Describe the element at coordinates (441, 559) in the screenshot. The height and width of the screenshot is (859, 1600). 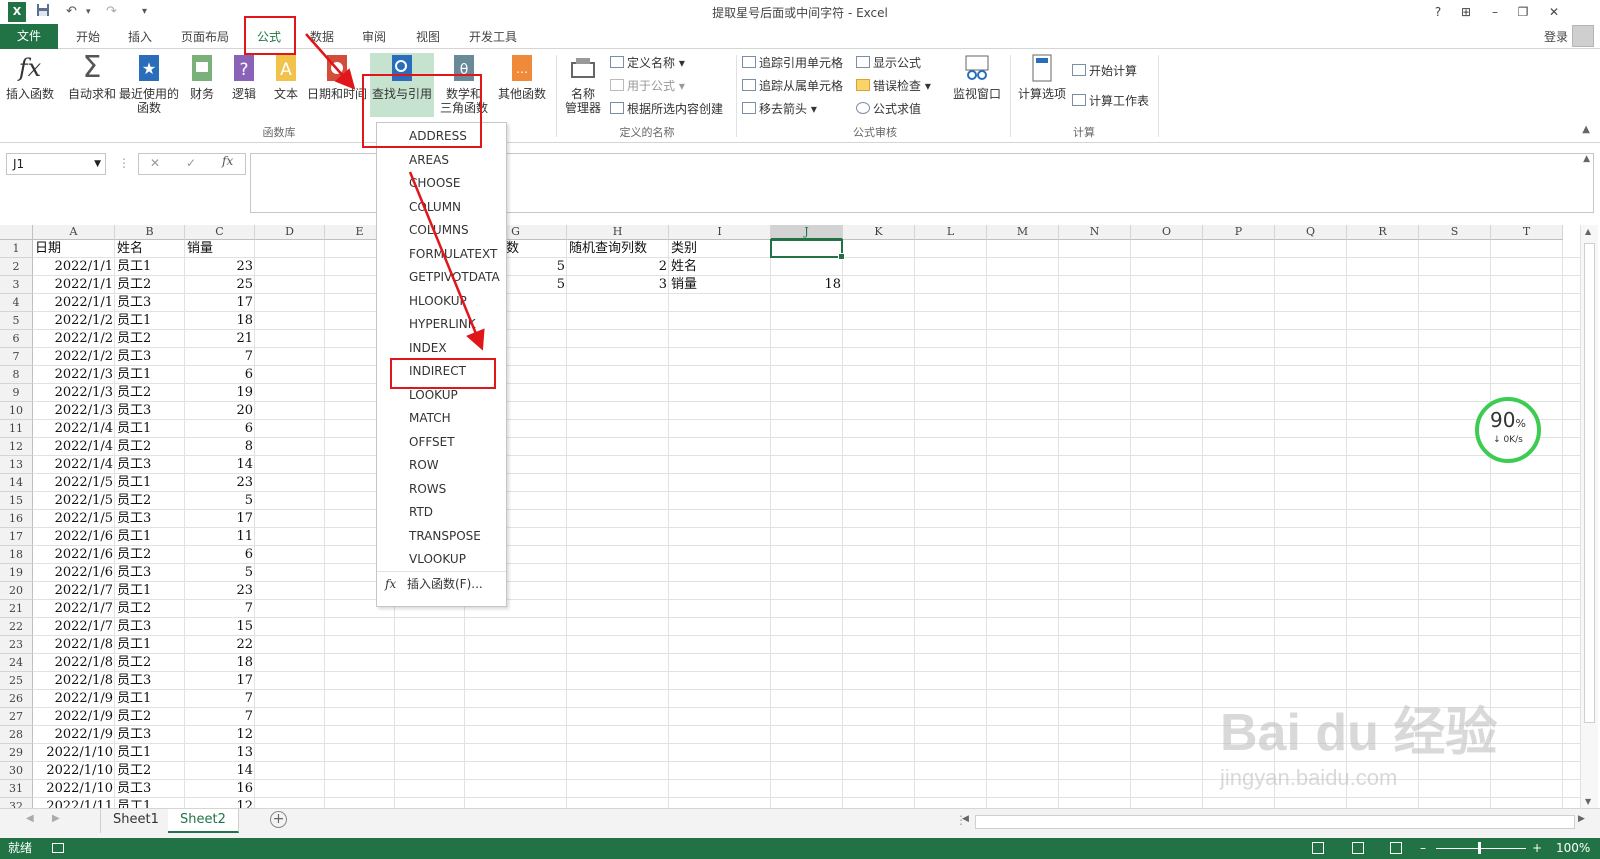
I see `menu-item-vlookup: VLOOKUP` at that location.